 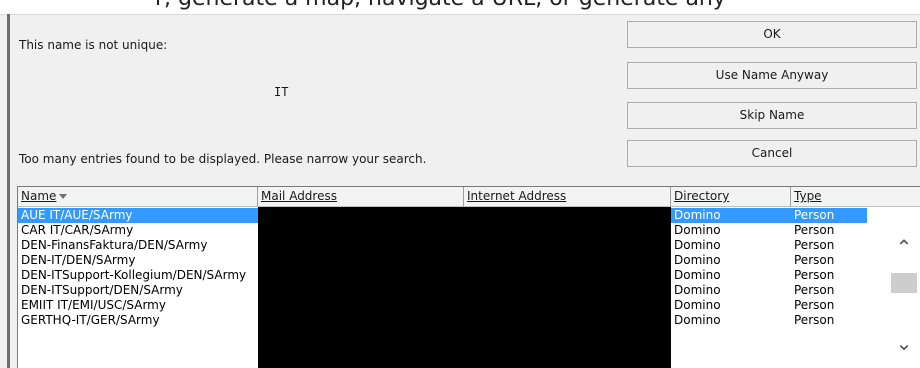 I want to click on row-name: DEN-ITSupport/DEN/SArmy, so click(x=102, y=290).